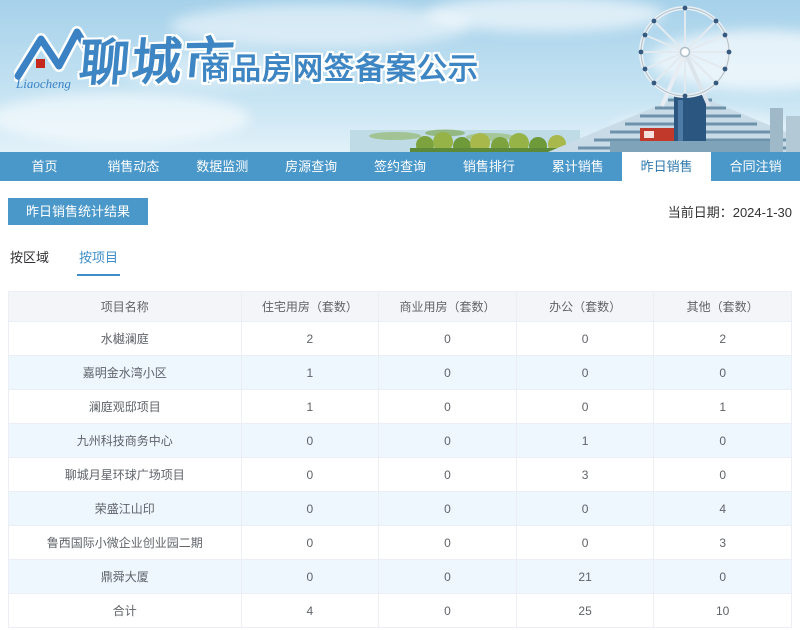 This screenshot has height=630, width=800. Describe the element at coordinates (585, 440) in the screenshot. I see `office-count-cell: 1` at that location.